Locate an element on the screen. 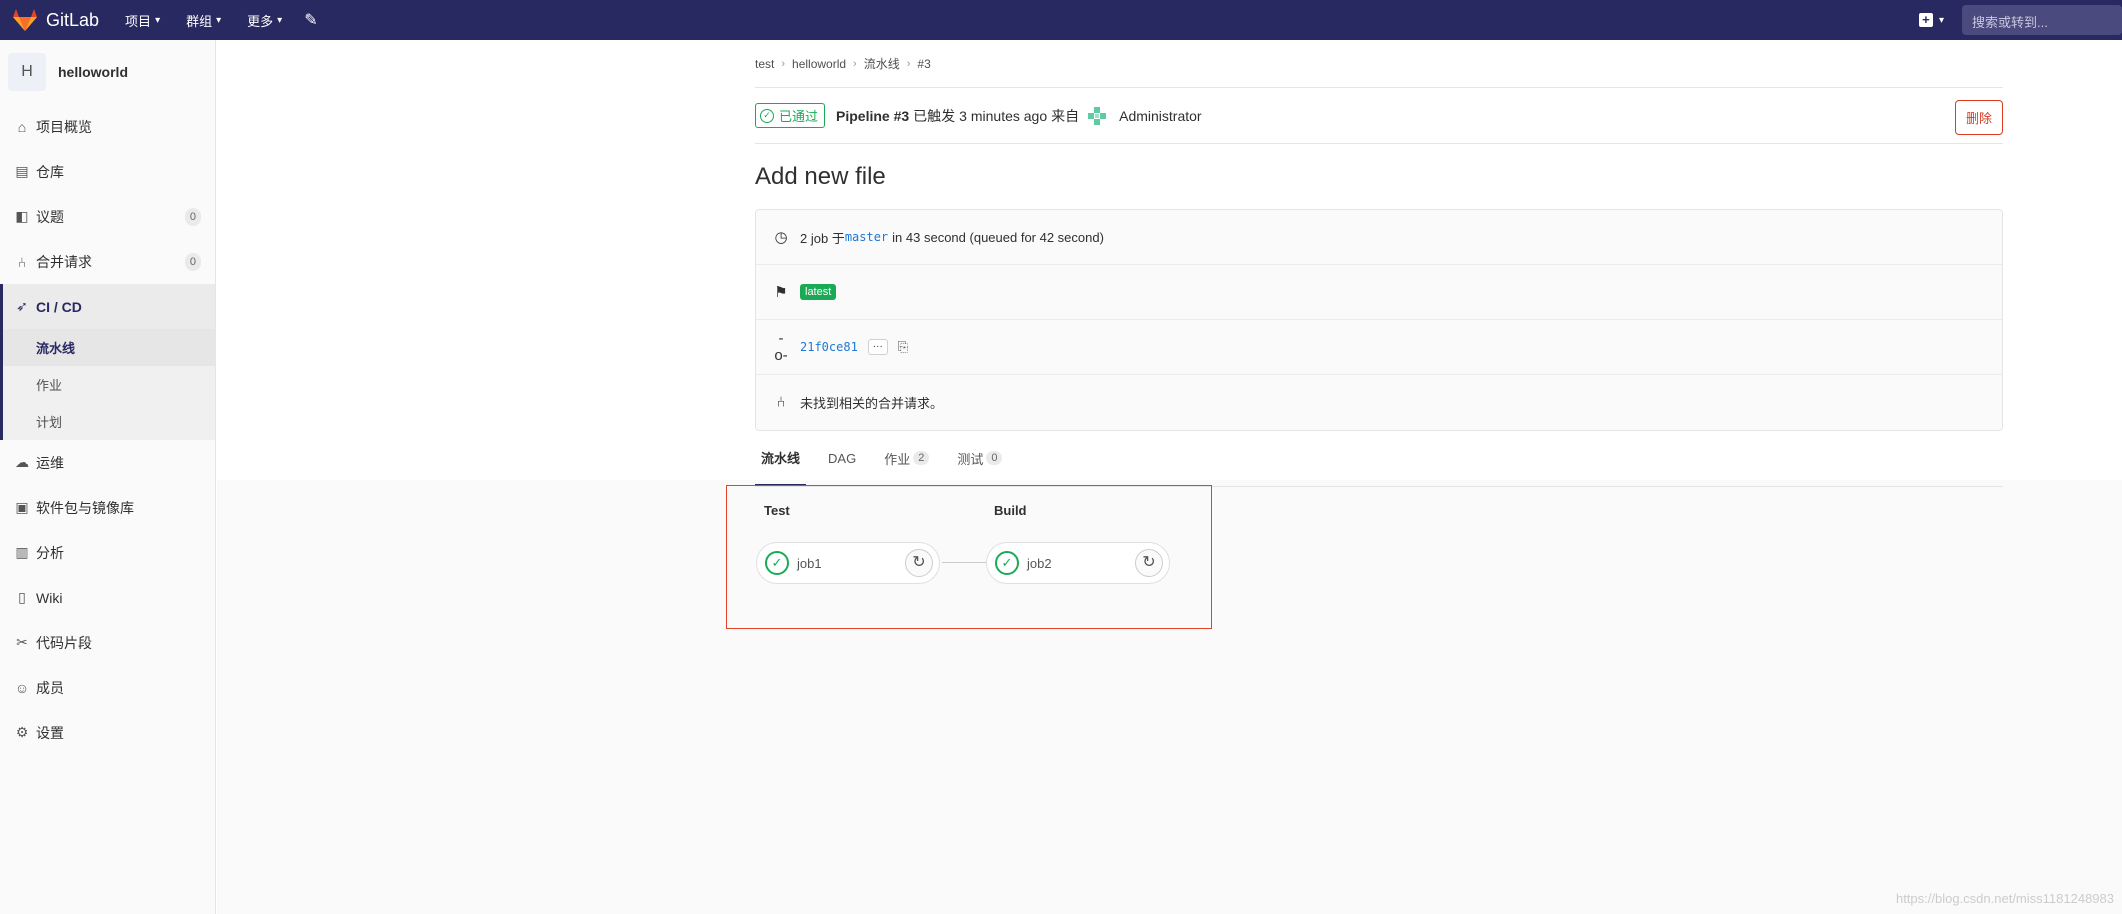  sidebar-item-cicd: ➶ CI / CD is located at coordinates (107, 306).